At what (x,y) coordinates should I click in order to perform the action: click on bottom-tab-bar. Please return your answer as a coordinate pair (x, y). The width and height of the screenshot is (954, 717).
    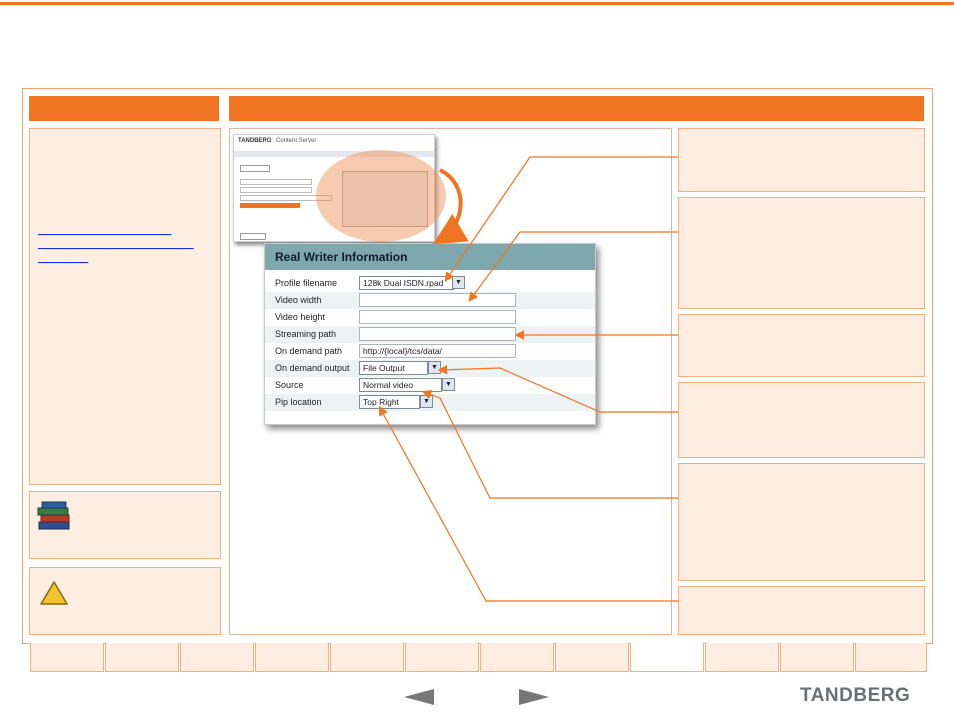
    Looking at the image, I should click on (478, 658).